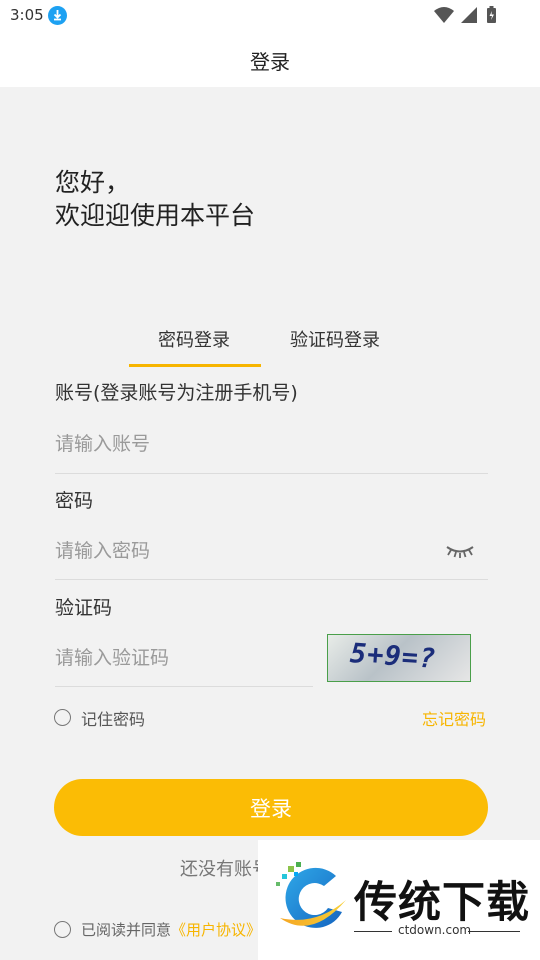 Image resolution: width=540 pixels, height=960 pixels. What do you see at coordinates (225, 868) in the screenshot?
I see `register-prompt: 还没有账号` at bounding box center [225, 868].